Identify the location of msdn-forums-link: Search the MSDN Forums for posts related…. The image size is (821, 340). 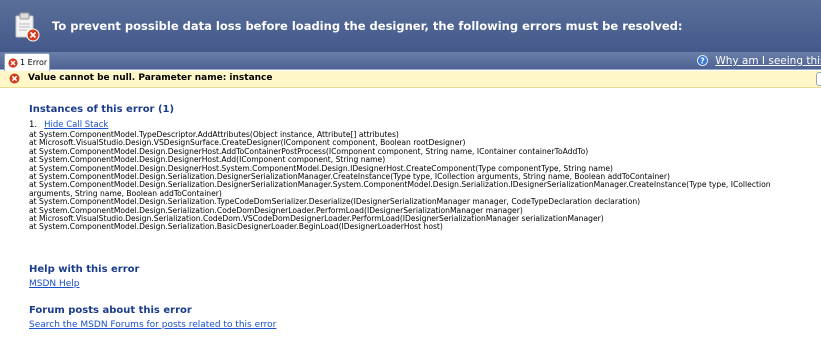
(152, 325).